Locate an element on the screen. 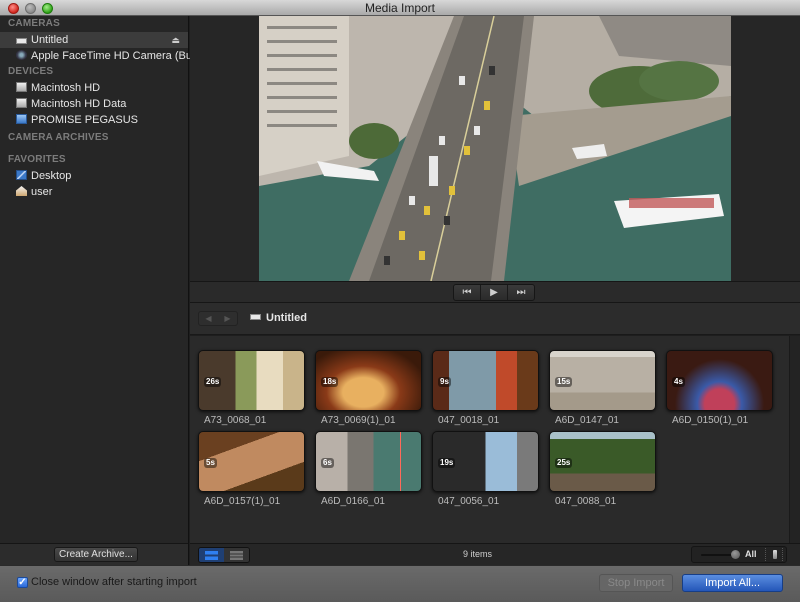 This screenshot has width=800, height=602. sidebar-item-untitled: Untitled ⏏ is located at coordinates (94, 40).